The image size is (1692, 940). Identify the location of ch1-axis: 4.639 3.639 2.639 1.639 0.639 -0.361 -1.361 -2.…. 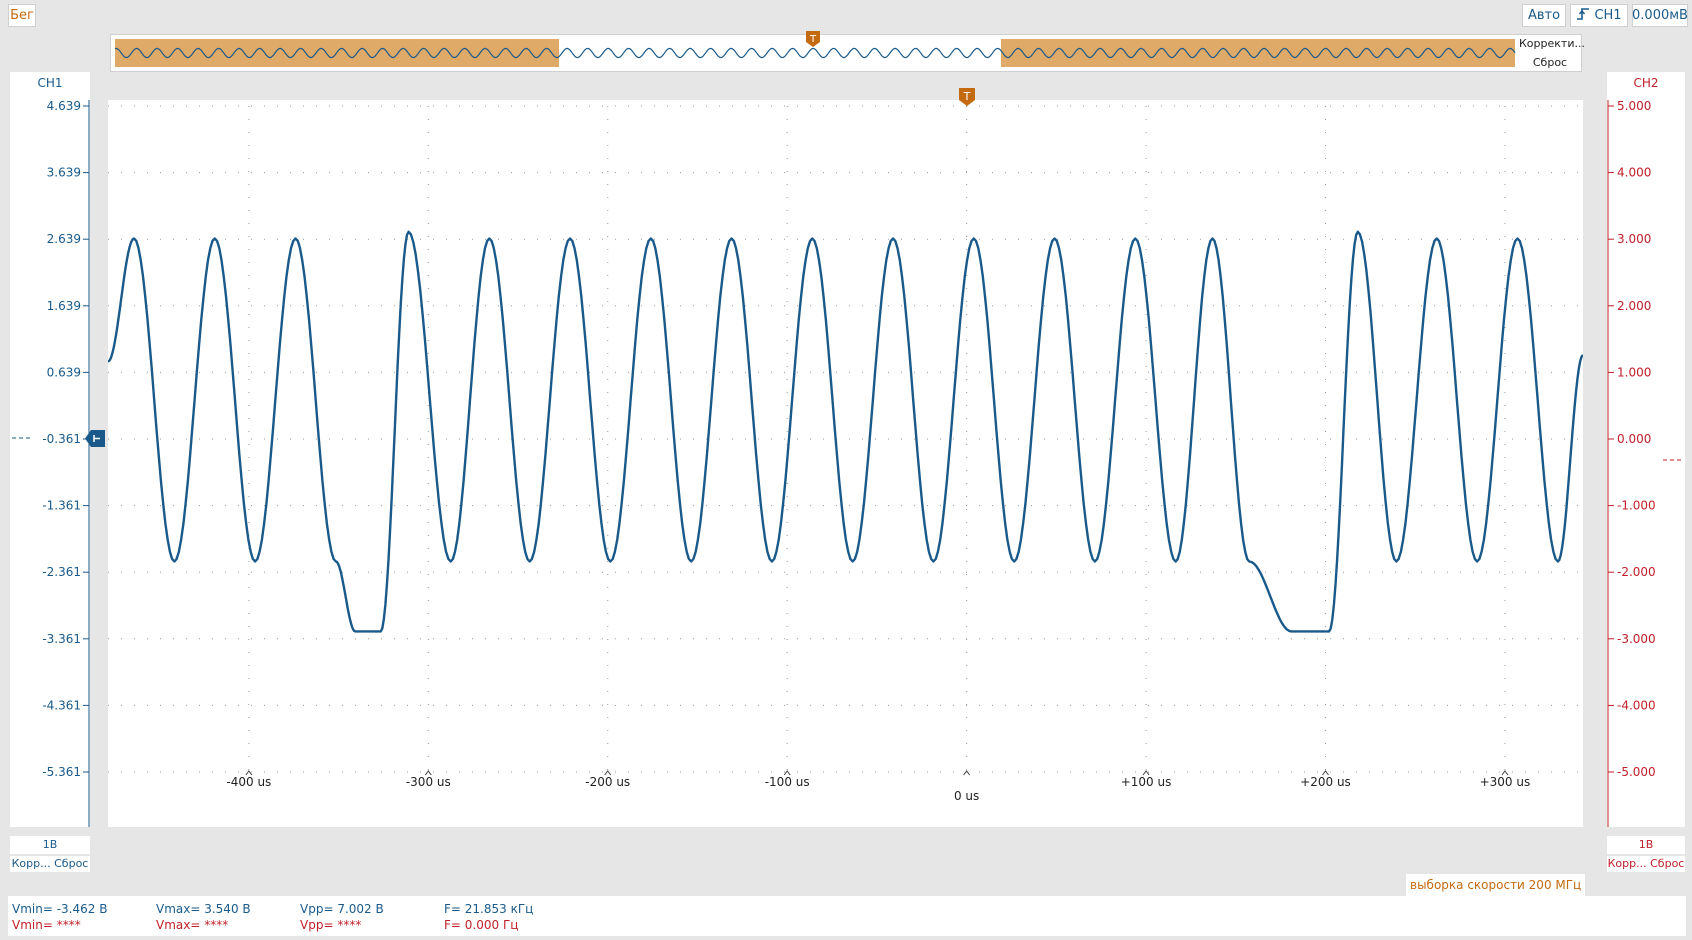
(50, 460).